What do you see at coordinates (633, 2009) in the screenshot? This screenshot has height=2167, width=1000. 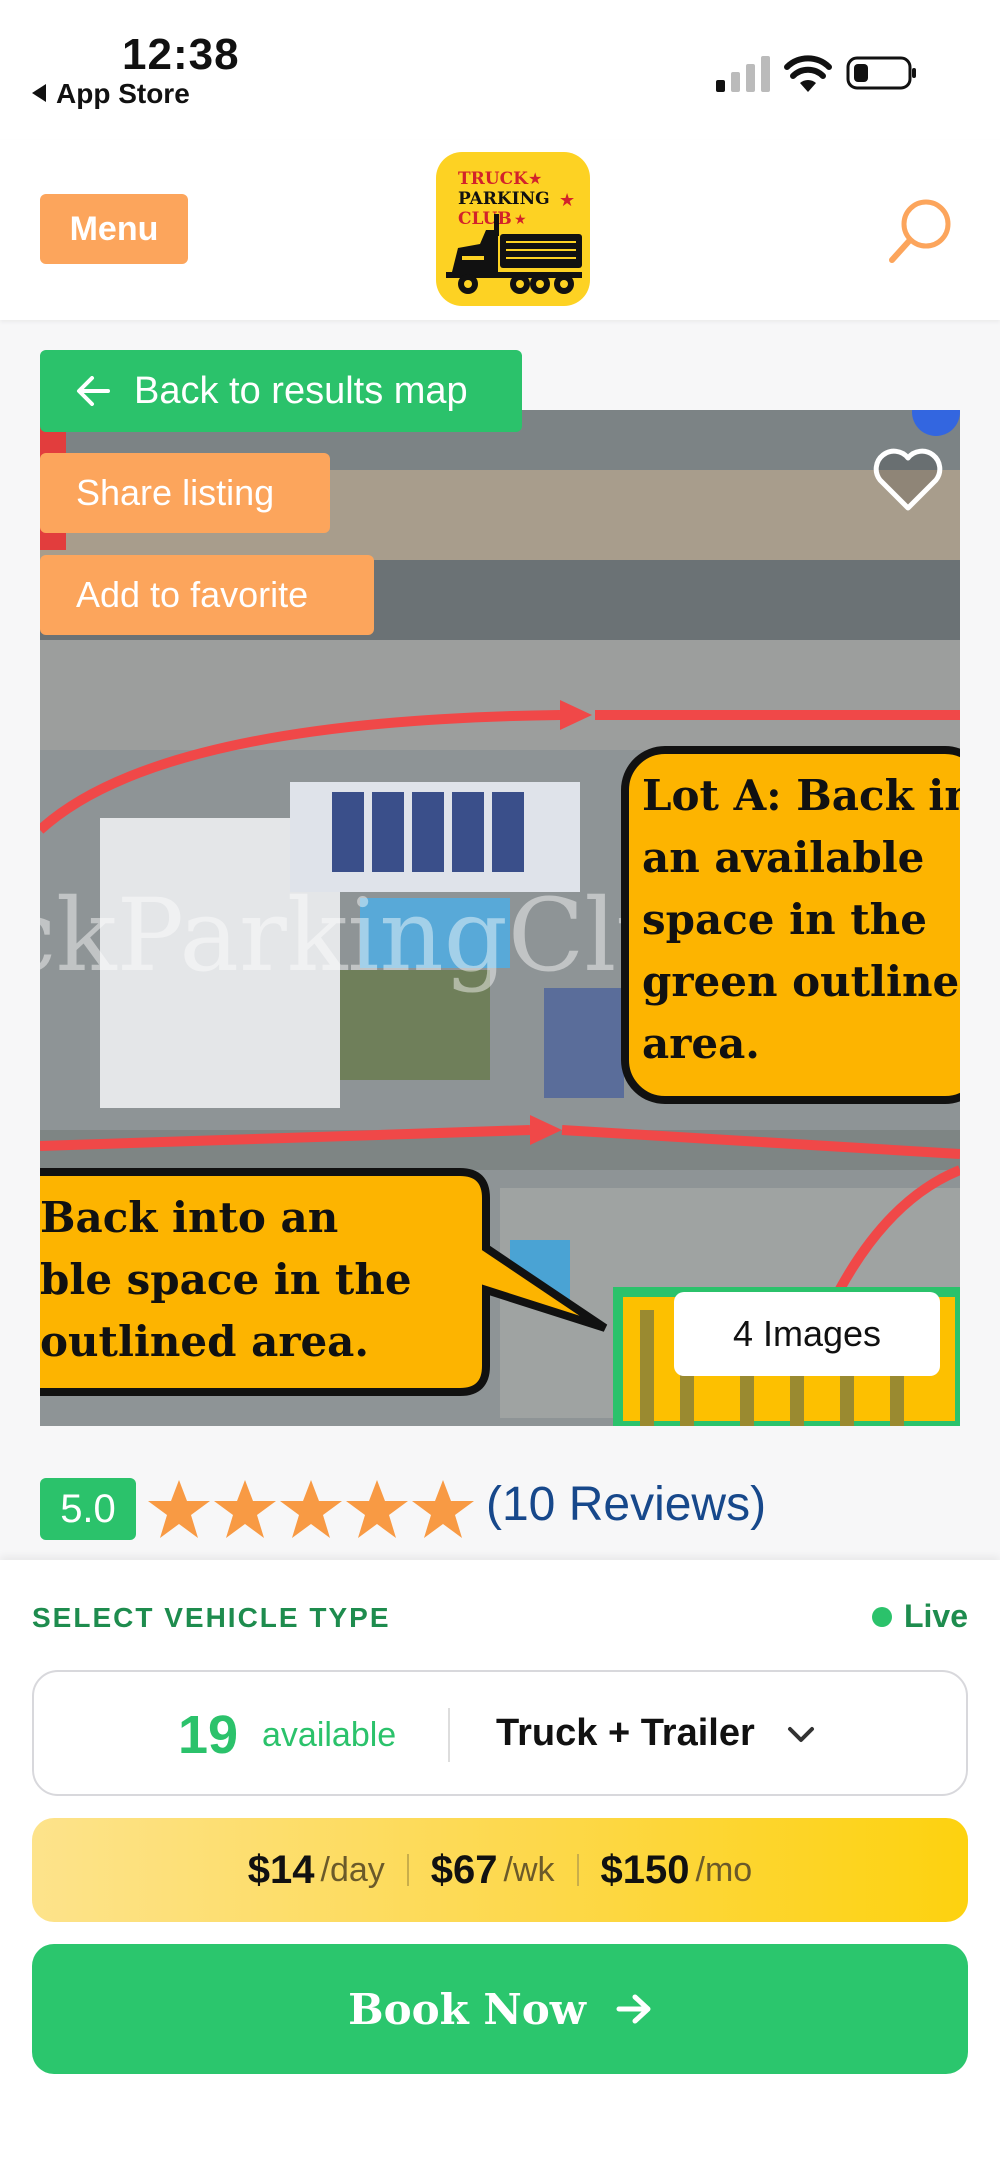 I see `arrow-right-icon` at bounding box center [633, 2009].